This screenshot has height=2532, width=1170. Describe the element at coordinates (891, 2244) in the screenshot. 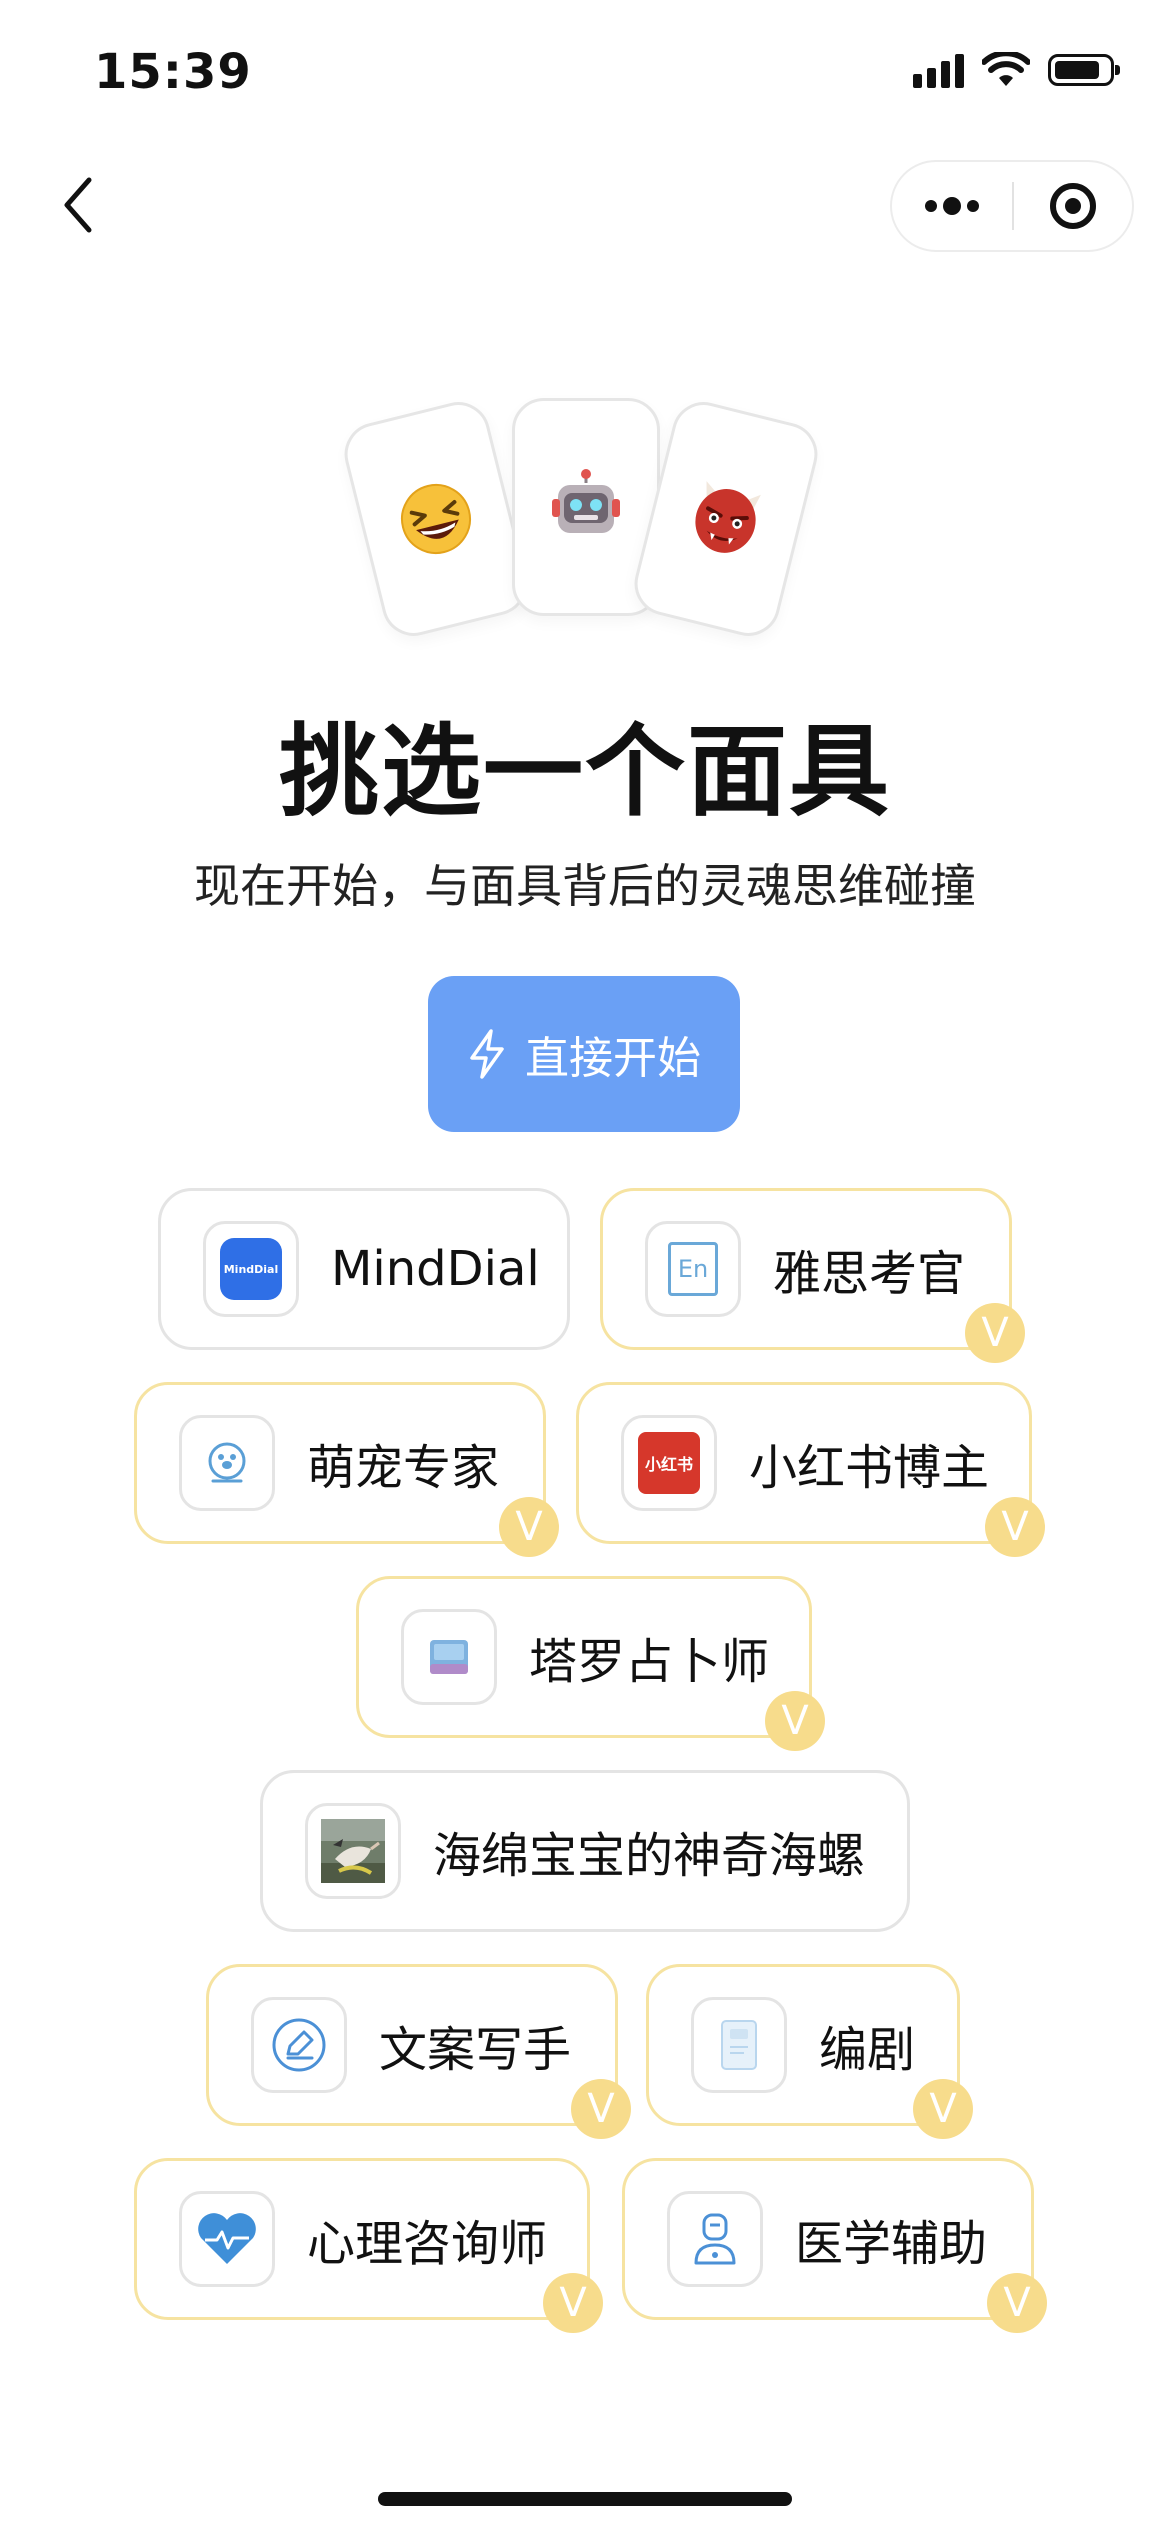

I see `persona-label: 医学辅助` at that location.